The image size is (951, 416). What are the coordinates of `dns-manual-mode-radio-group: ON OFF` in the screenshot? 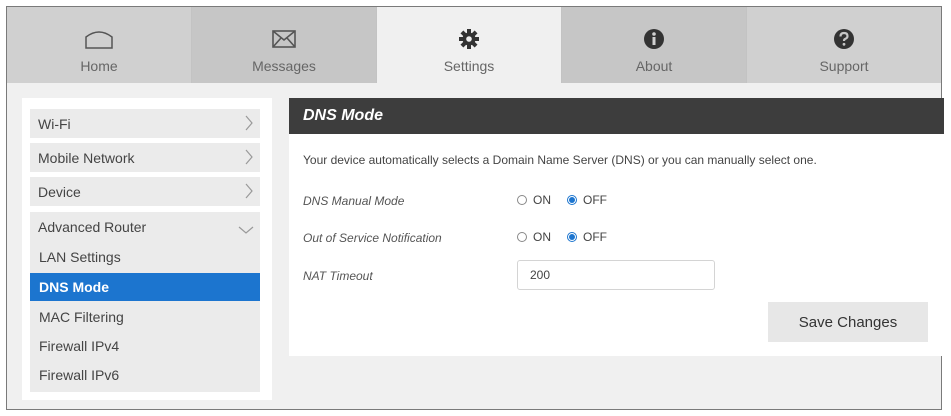 It's located at (570, 200).